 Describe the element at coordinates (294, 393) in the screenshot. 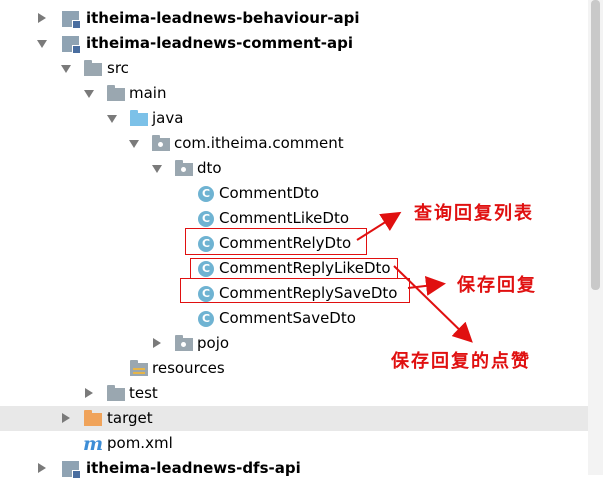

I see `tree-row-test: test` at that location.